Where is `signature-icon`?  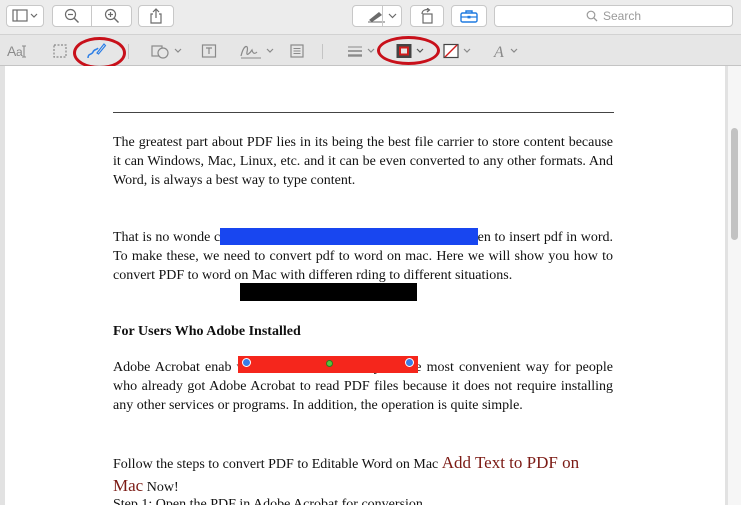 signature-icon is located at coordinates (250, 52).